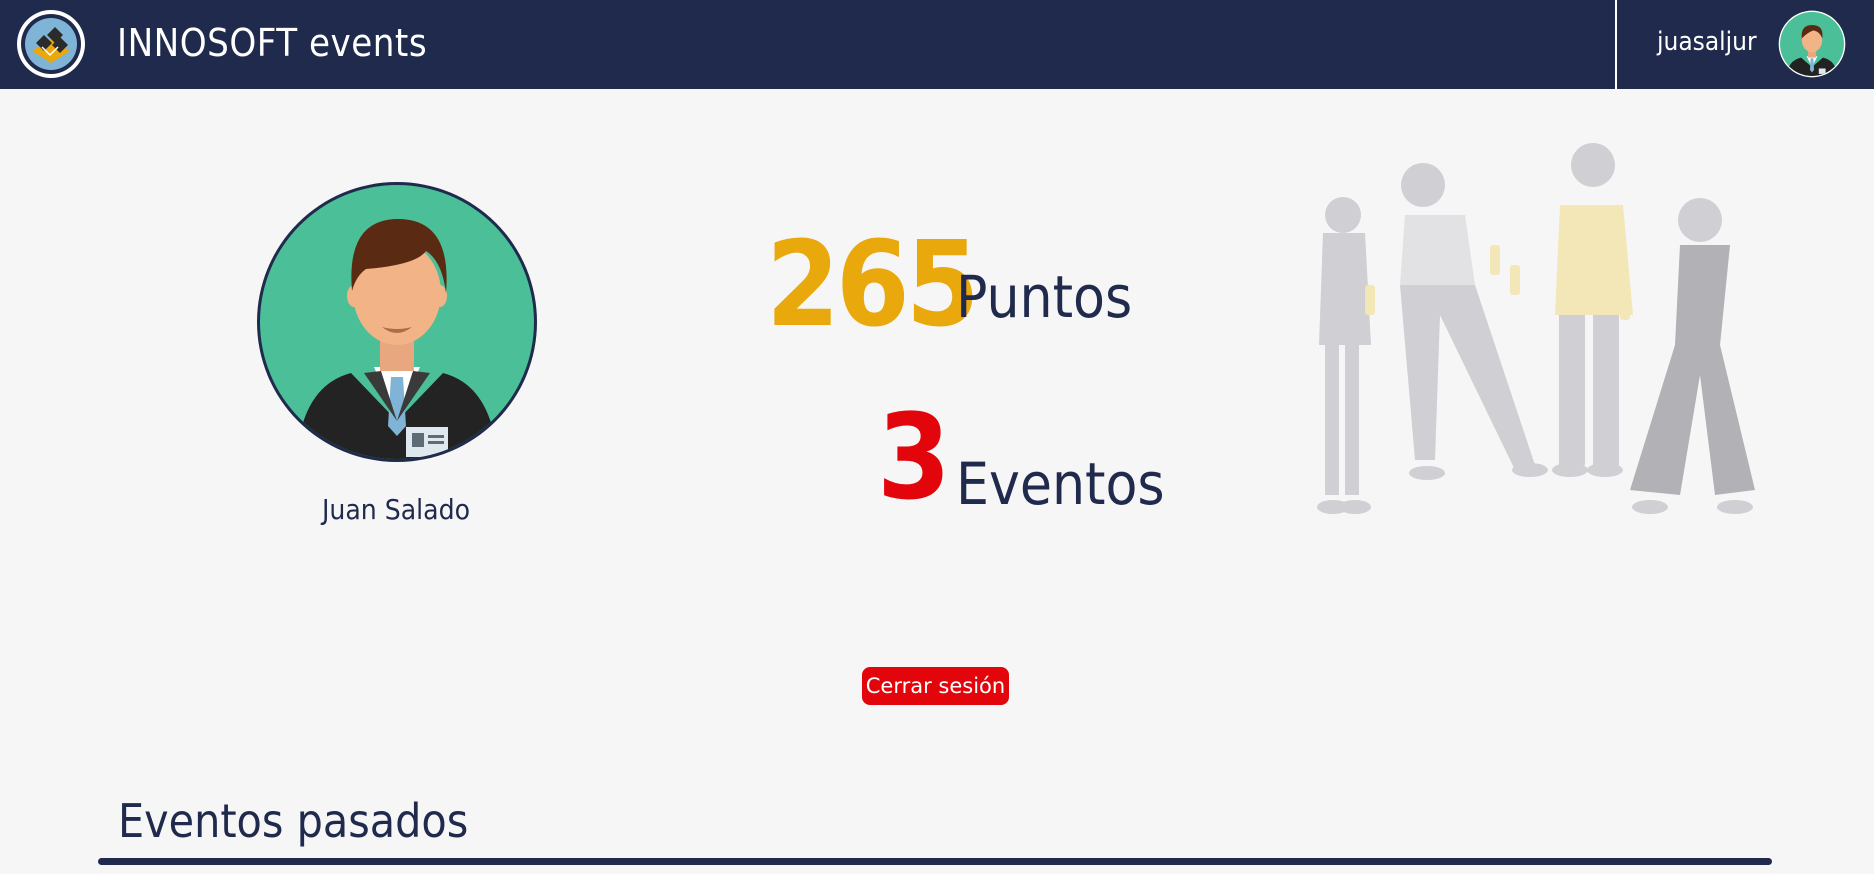  Describe the element at coordinates (935, 861) in the screenshot. I see `section-divider` at that location.